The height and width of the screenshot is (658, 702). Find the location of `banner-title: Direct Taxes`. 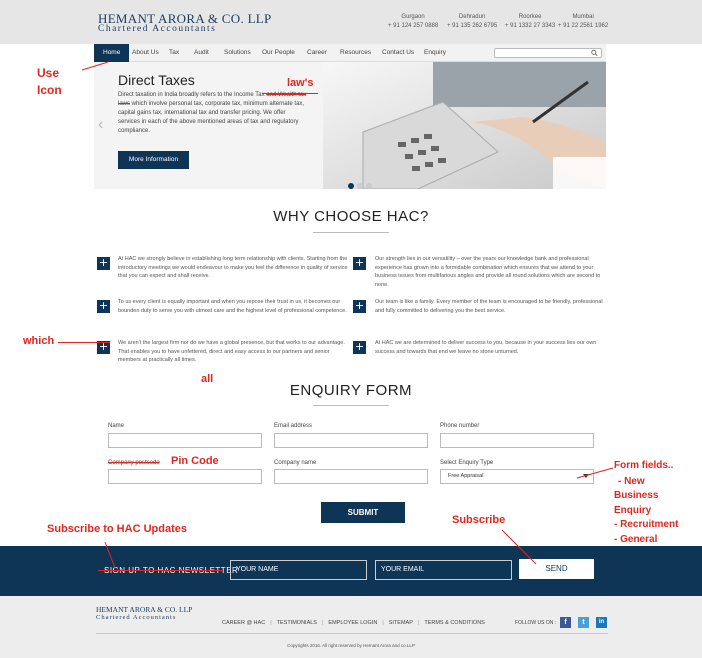

banner-title: Direct Taxes is located at coordinates (156, 80).